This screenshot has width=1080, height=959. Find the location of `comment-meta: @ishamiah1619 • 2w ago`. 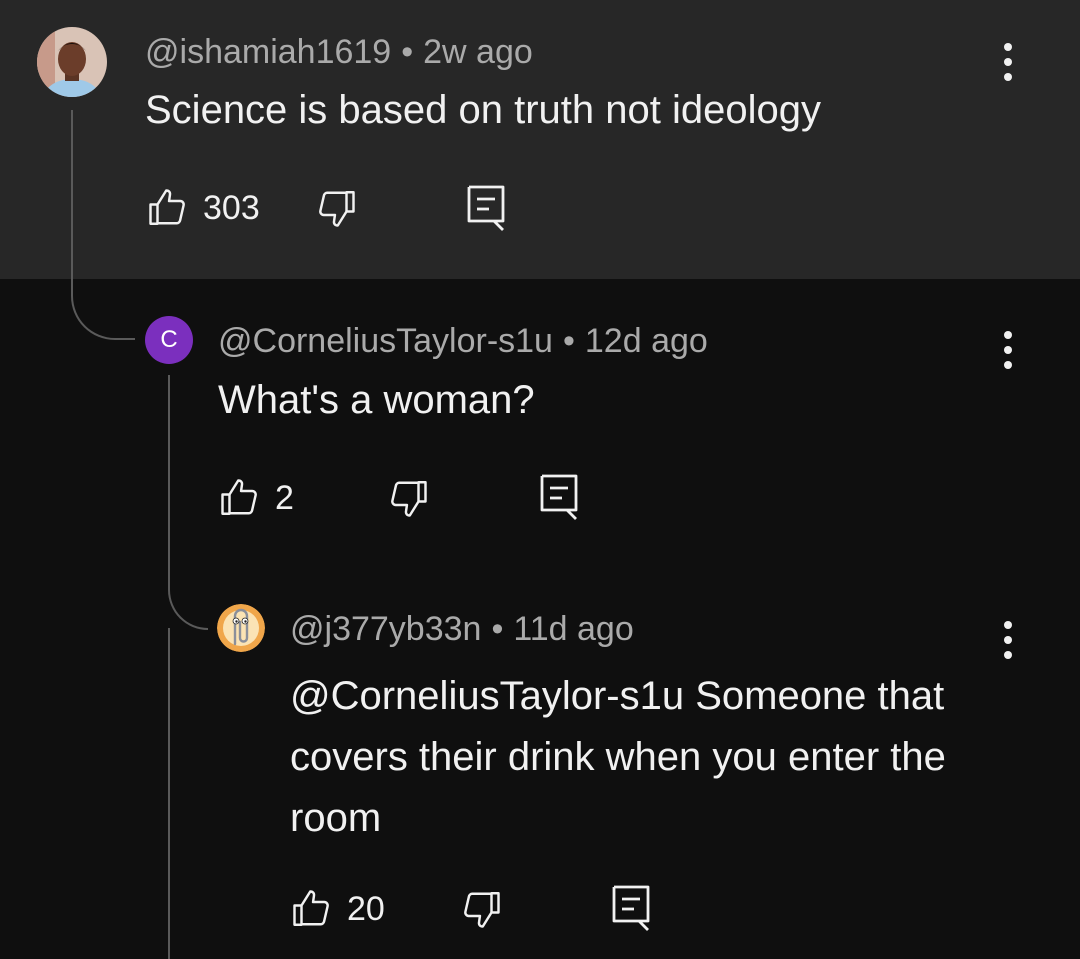

comment-meta: @ishamiah1619 • 2w ago is located at coordinates (339, 52).